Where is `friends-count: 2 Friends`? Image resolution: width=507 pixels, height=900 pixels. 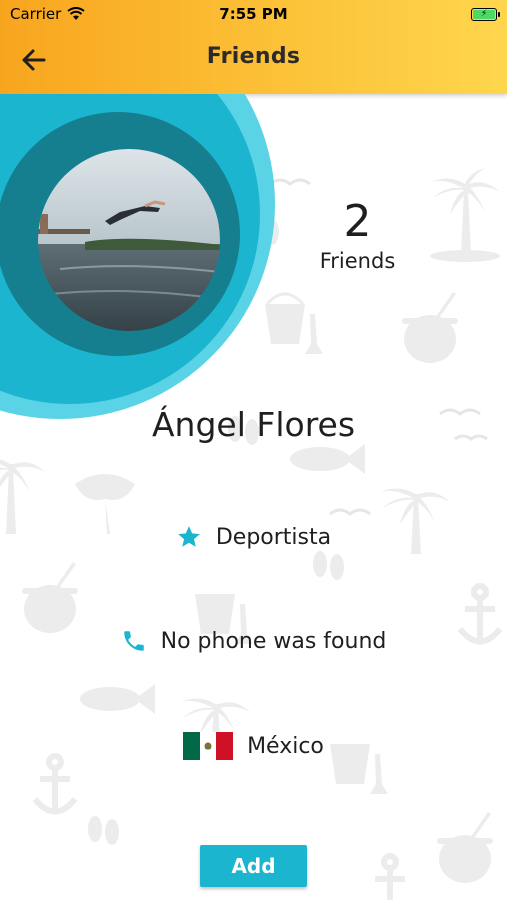
friends-count: 2 Friends is located at coordinates (357, 234).